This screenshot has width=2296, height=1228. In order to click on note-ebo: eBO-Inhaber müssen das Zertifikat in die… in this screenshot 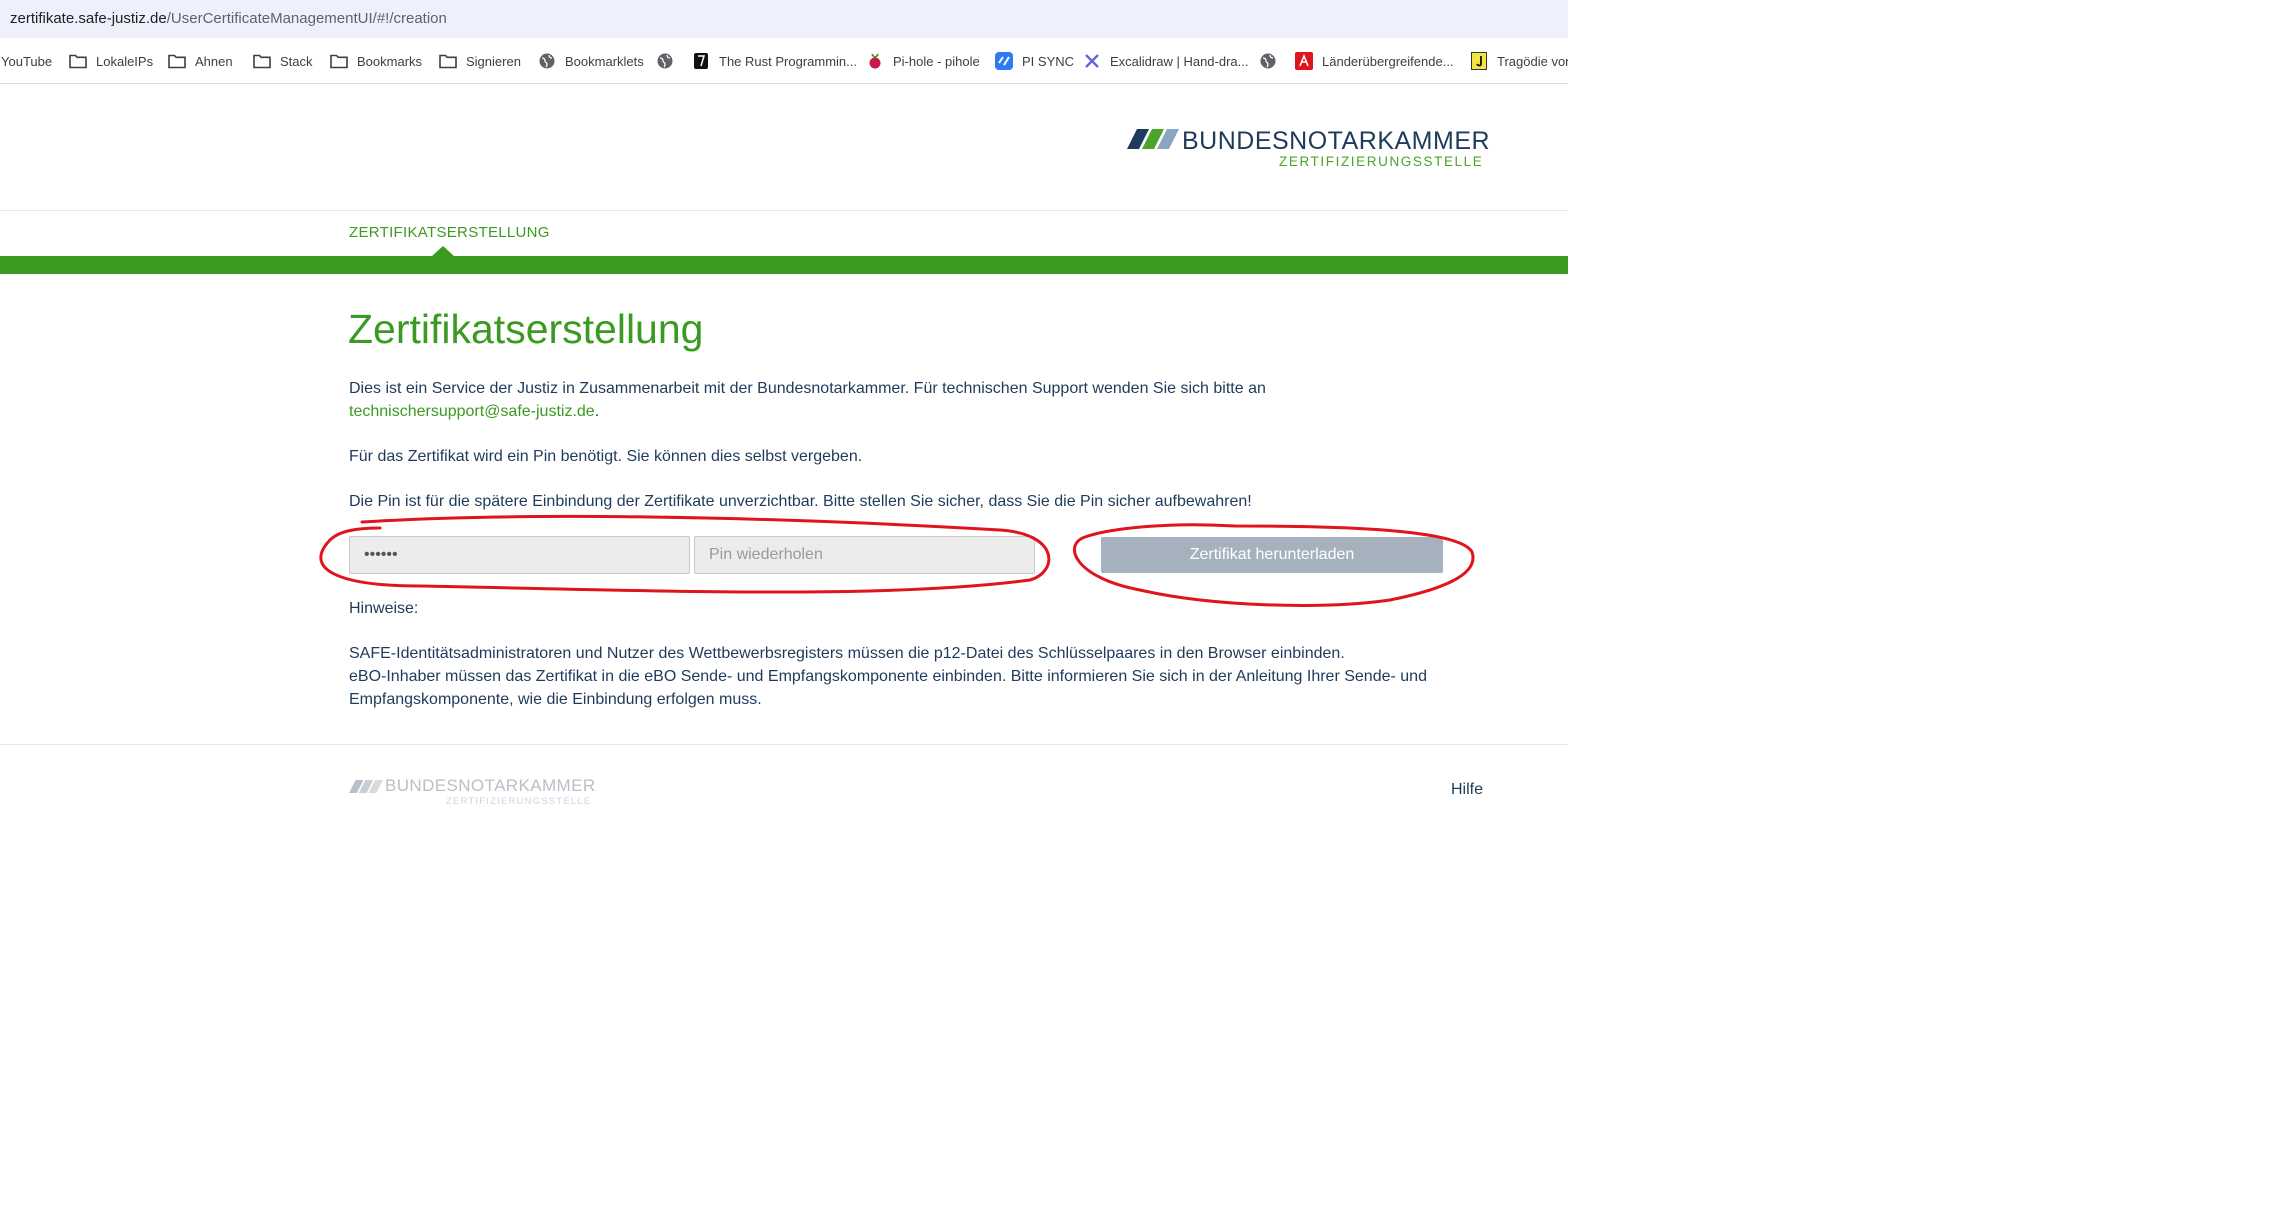, I will do `click(888, 688)`.